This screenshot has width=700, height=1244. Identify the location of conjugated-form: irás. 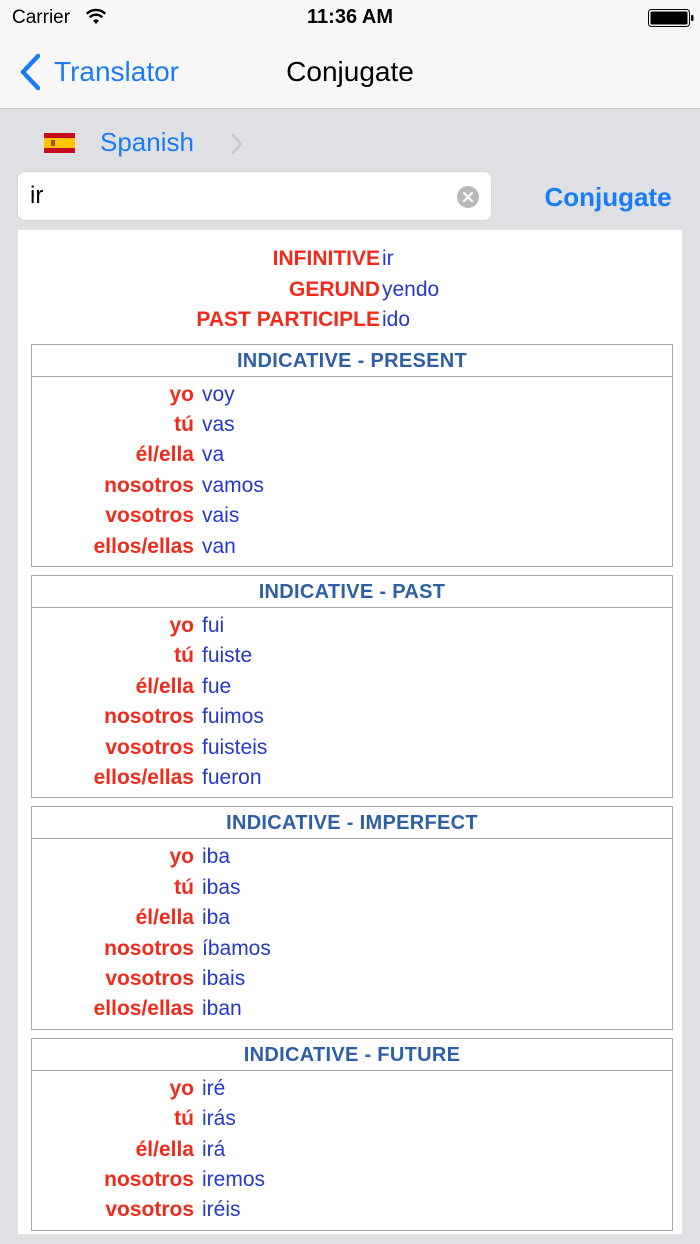
(219, 1119).